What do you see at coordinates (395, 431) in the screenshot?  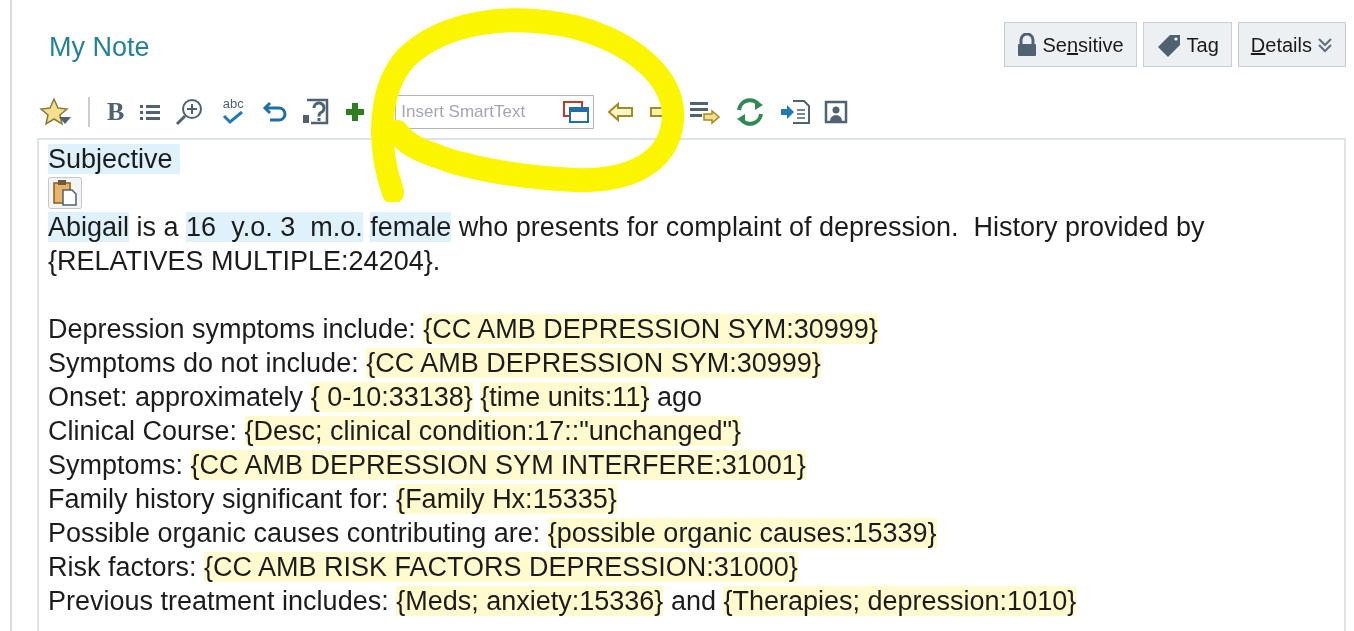 I see `note-line: Clinical Course: {Desc; clinical condition:17::"unchanged"}` at bounding box center [395, 431].